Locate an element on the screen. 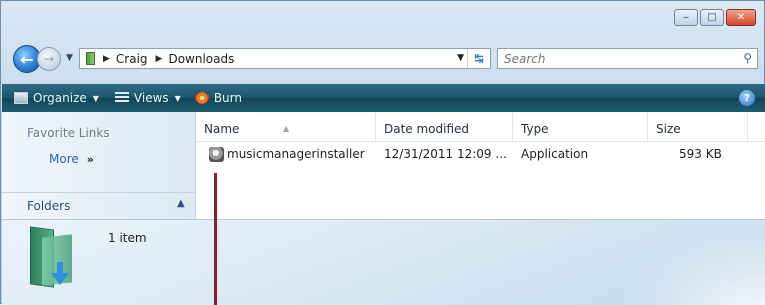  column-header-label: Type is located at coordinates (535, 129).